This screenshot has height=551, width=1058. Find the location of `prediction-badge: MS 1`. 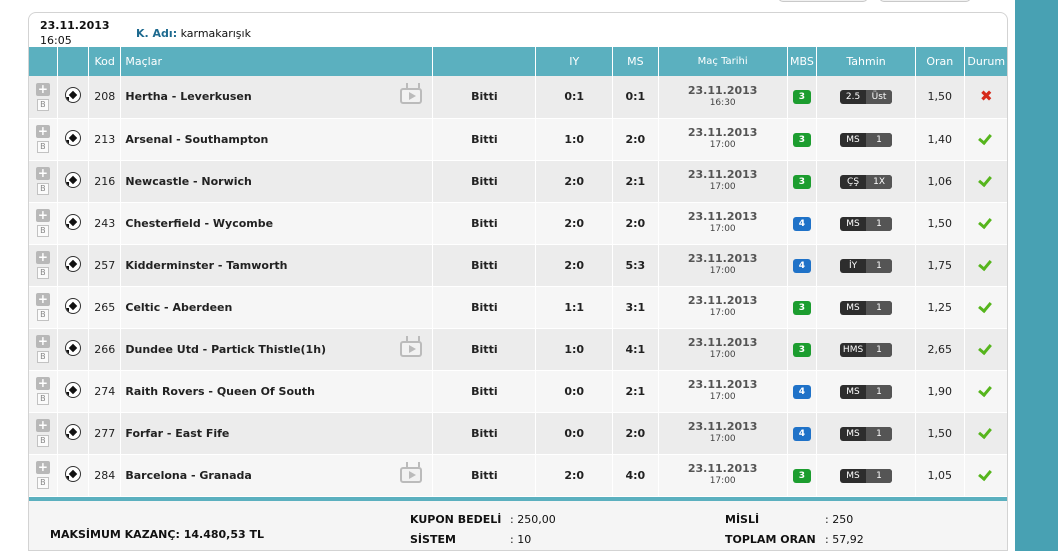

prediction-badge: MS 1 is located at coordinates (866, 391).